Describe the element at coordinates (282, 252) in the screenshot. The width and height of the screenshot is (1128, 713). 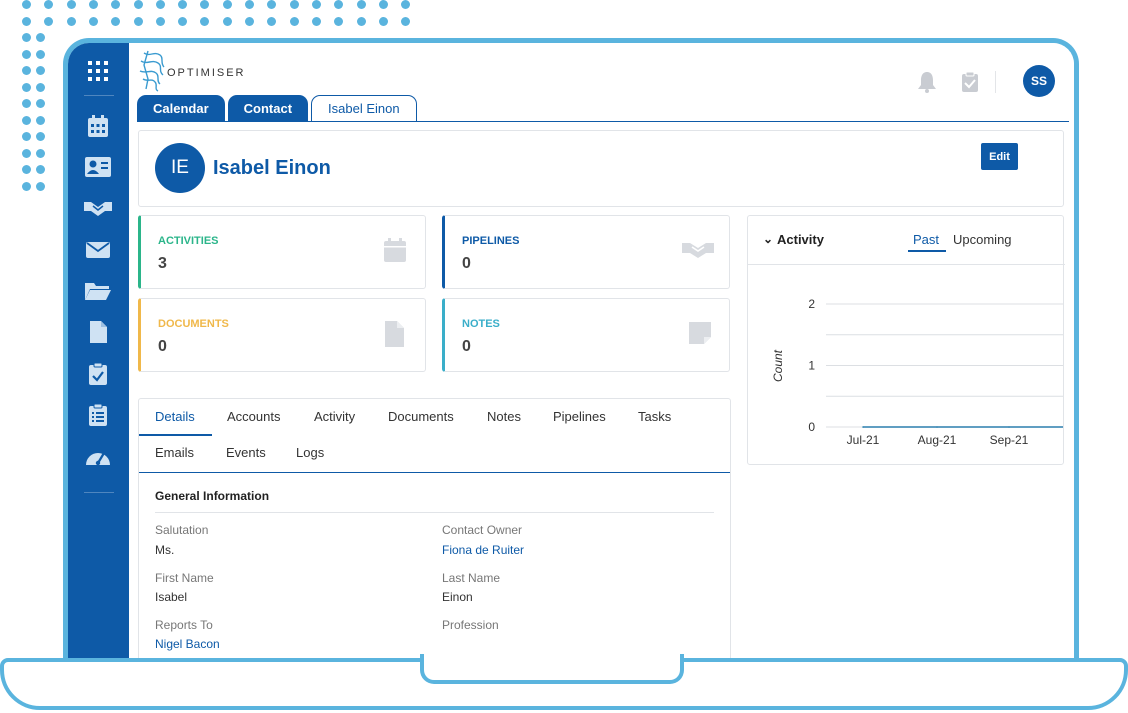
I see `stat-card-activities: ACTIVITIES 3` at that location.